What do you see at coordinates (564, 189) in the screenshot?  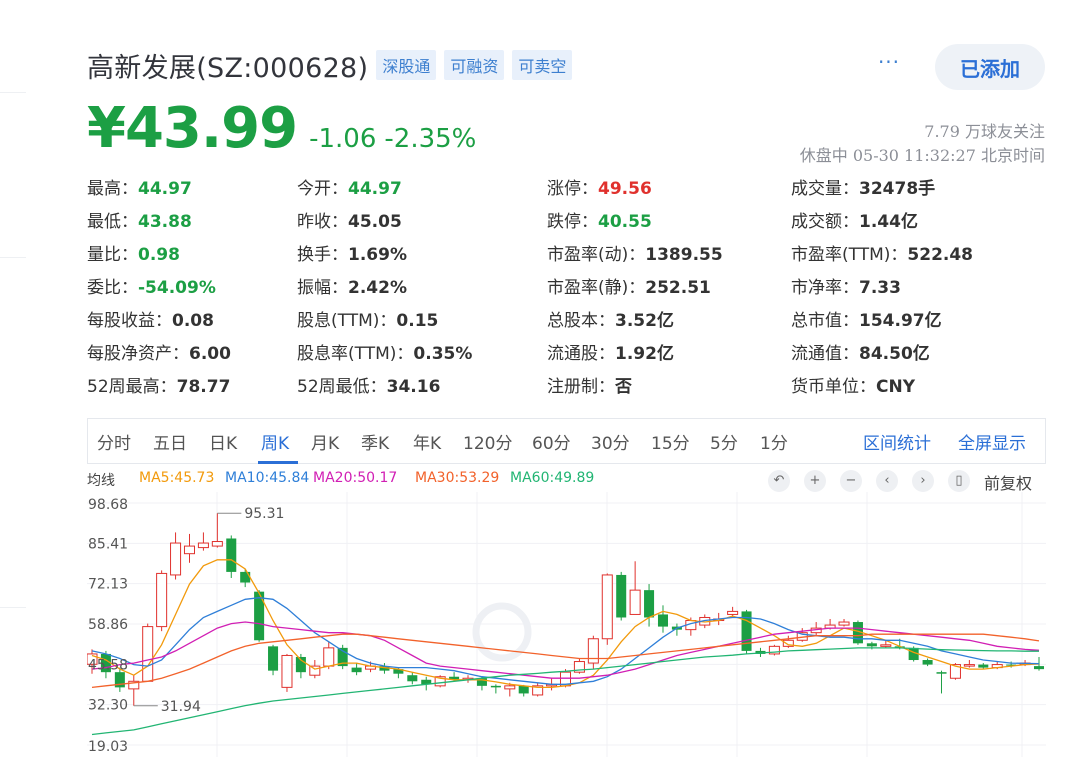 I see `quote-label: 涨停` at bounding box center [564, 189].